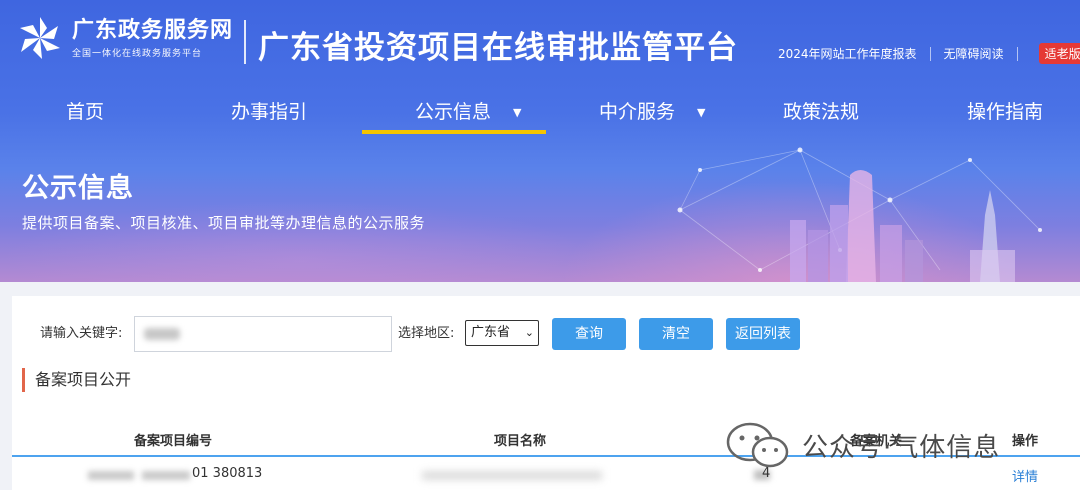 The height and width of the screenshot is (490, 1080). I want to click on search-bar: 请输入关键字: 选择地区: 广东省 ⌄ 查询 清空 返回列表, so click(546, 334).